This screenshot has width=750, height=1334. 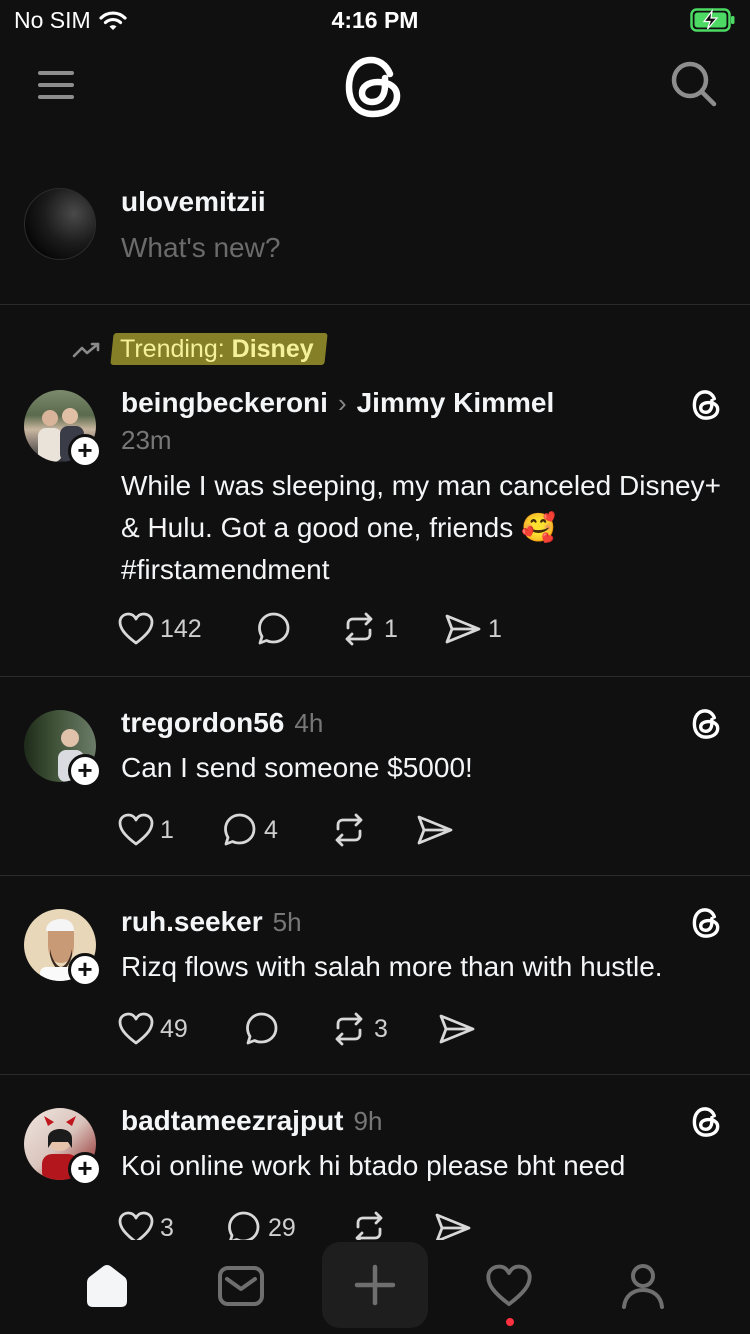 I want to click on create-button, so click(x=375, y=1285).